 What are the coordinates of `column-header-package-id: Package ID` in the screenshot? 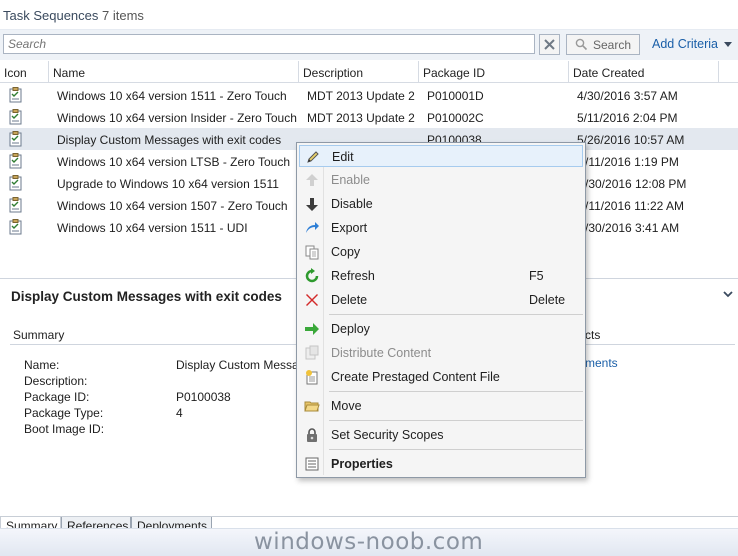 It's located at (494, 72).